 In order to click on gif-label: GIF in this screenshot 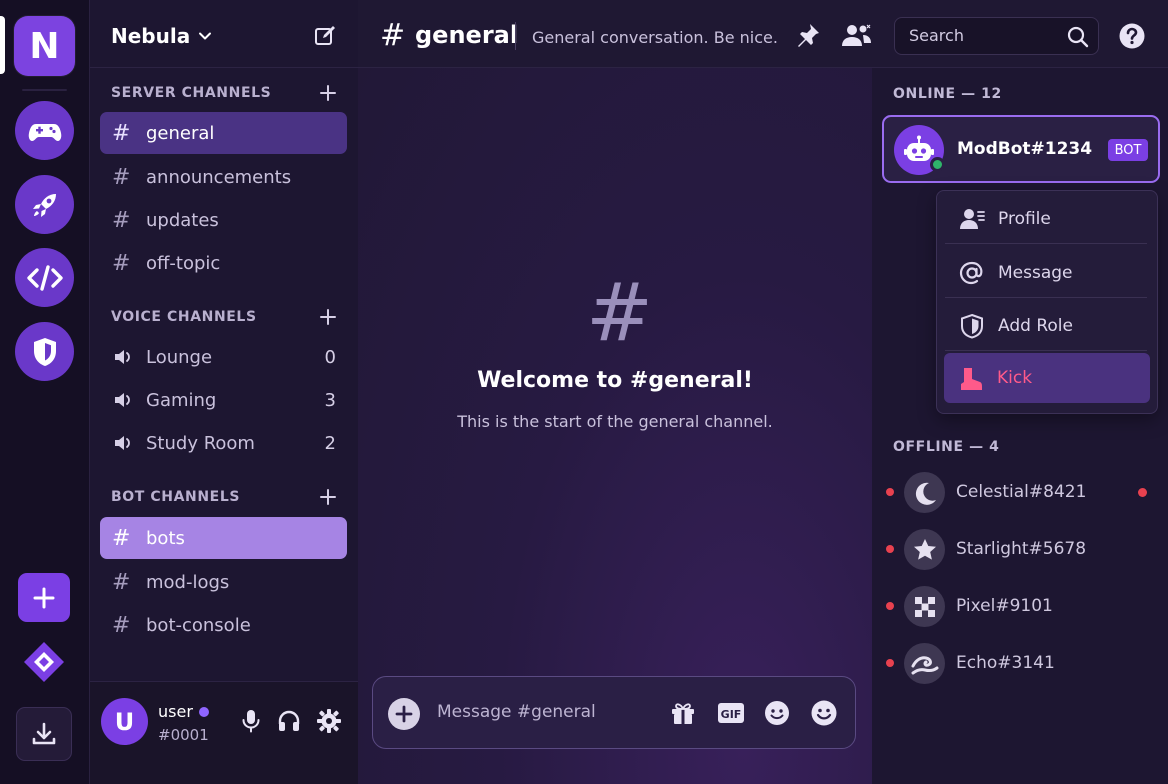, I will do `click(731, 714)`.